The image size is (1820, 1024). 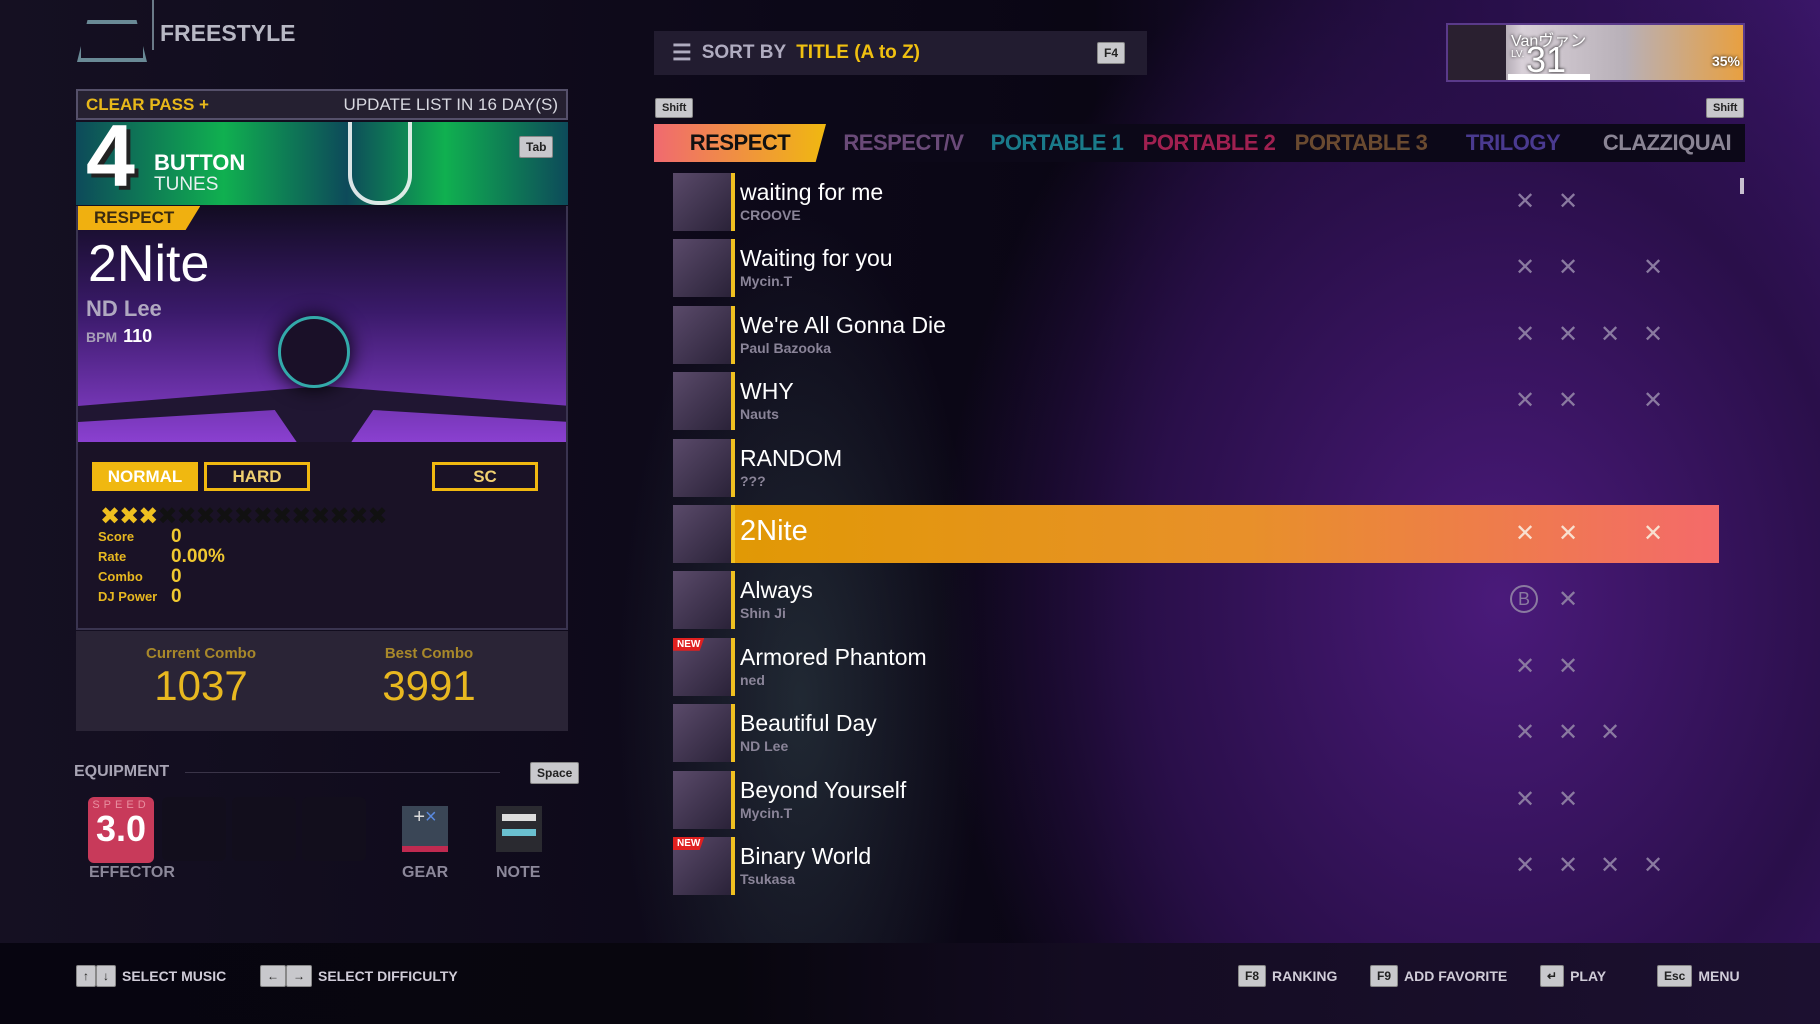 What do you see at coordinates (1196, 600) in the screenshot?
I see `song-row: Always Shin Ji B ✕` at bounding box center [1196, 600].